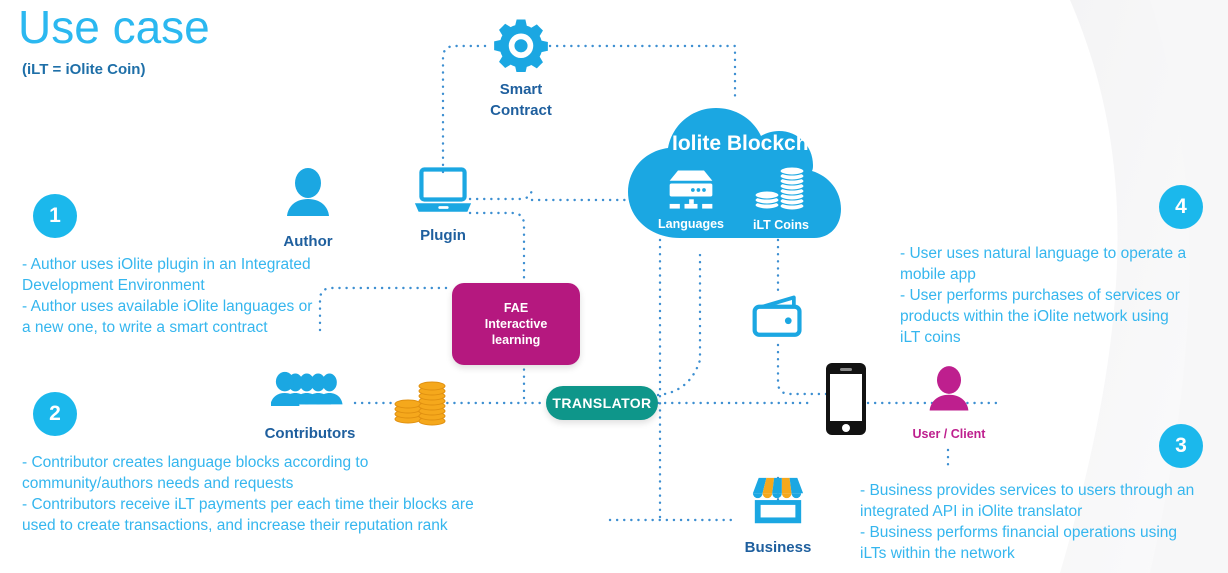 The width and height of the screenshot is (1228, 573). I want to click on cloud-item-languages: Languages, so click(691, 199).